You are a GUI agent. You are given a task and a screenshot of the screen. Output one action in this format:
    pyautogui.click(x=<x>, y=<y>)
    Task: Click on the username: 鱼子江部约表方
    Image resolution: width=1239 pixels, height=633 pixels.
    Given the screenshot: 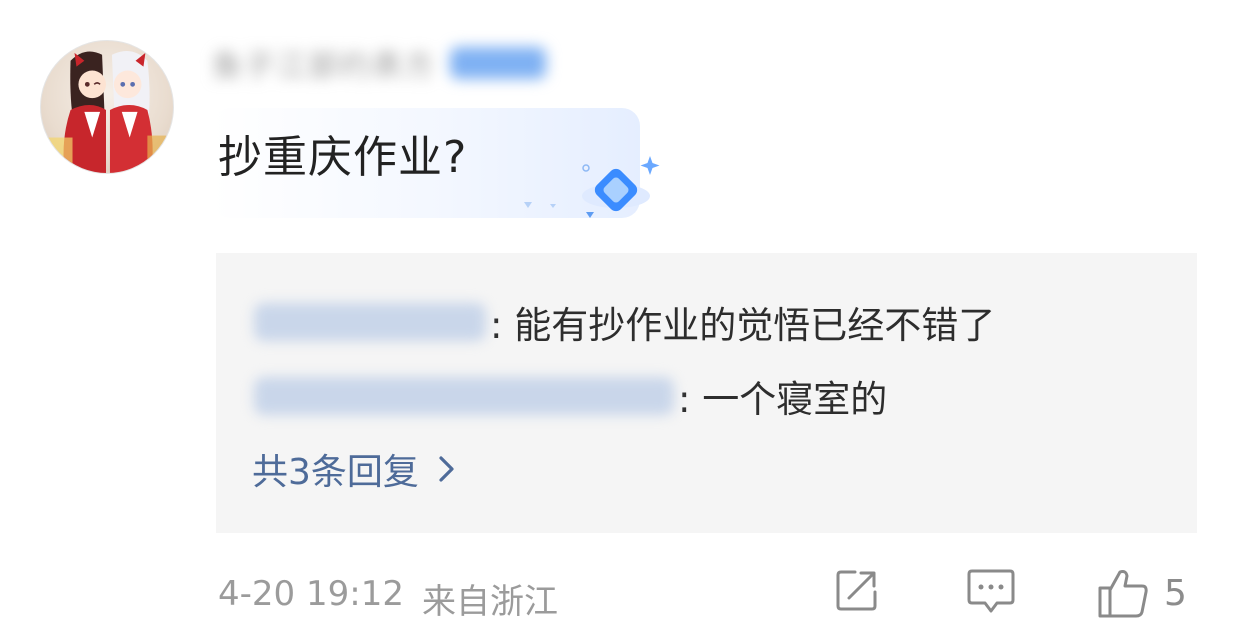 What is the action you would take?
    pyautogui.click(x=379, y=63)
    